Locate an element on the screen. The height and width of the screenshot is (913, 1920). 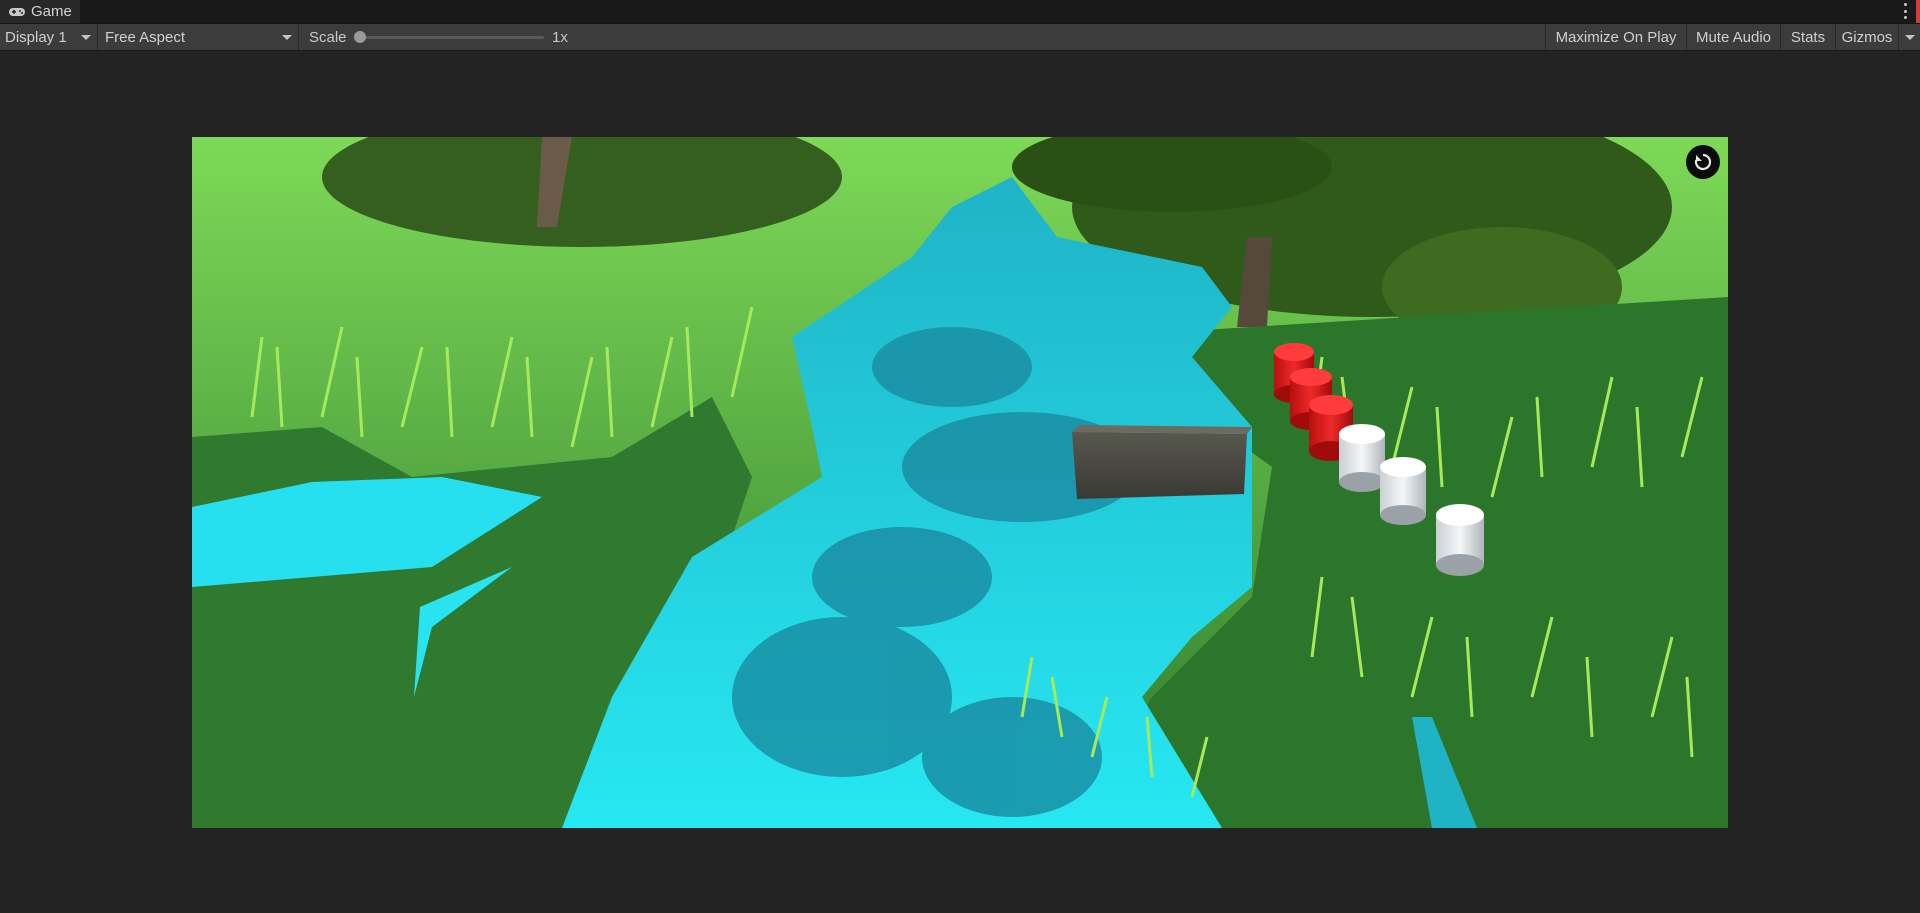
display-dropdown: Display 1 is located at coordinates (49, 37).